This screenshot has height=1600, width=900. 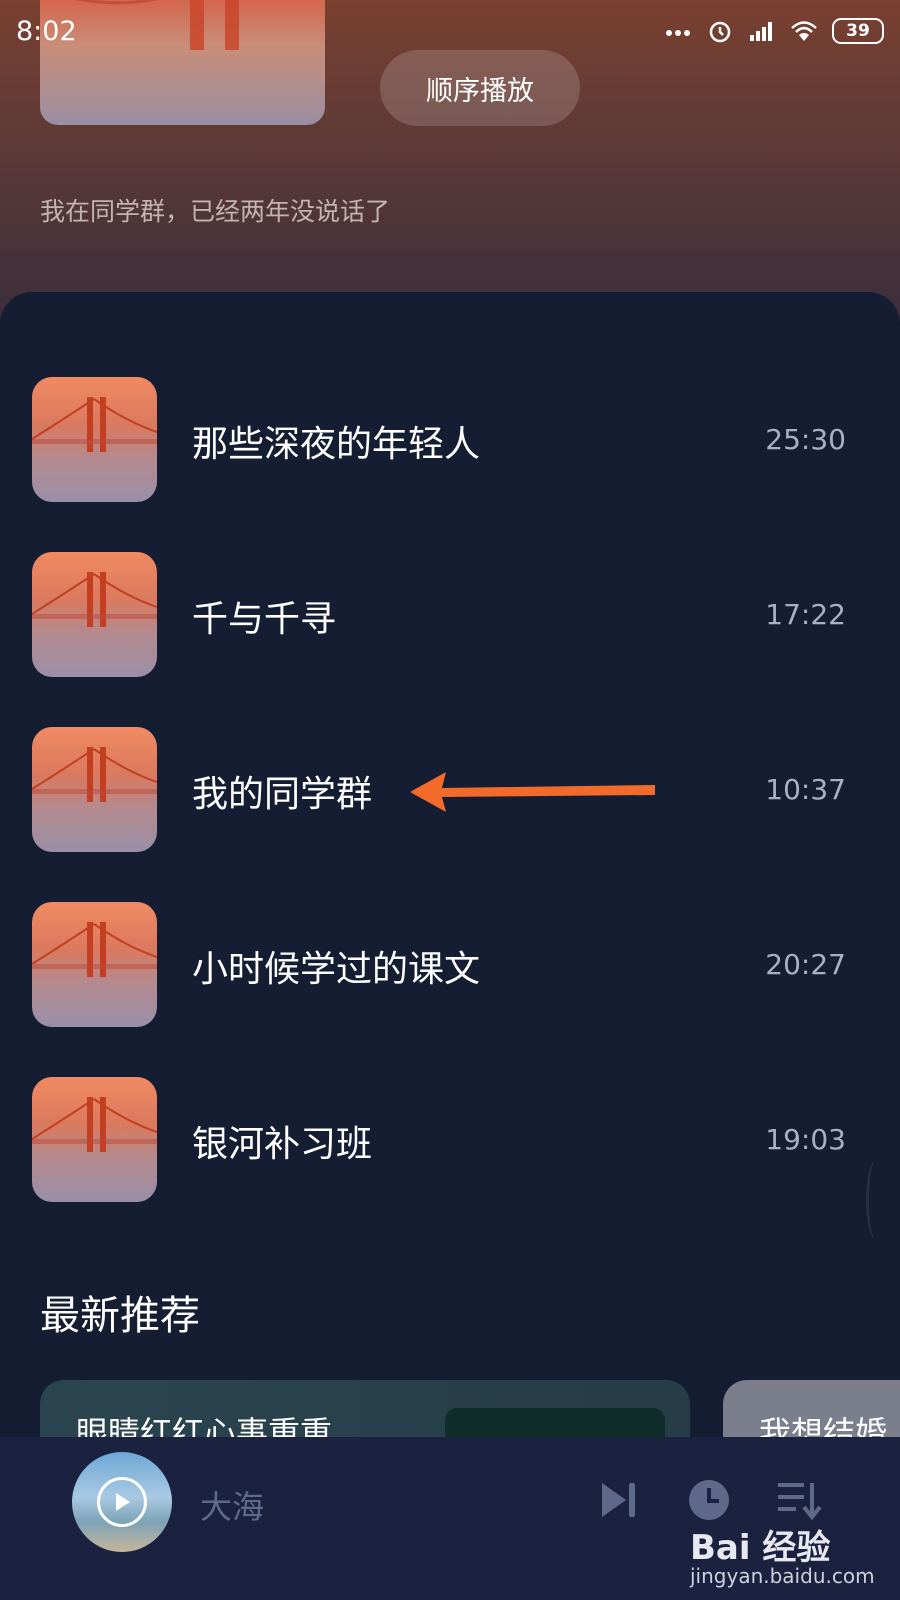 What do you see at coordinates (46, 31) in the screenshot?
I see `status-time: 8:02` at bounding box center [46, 31].